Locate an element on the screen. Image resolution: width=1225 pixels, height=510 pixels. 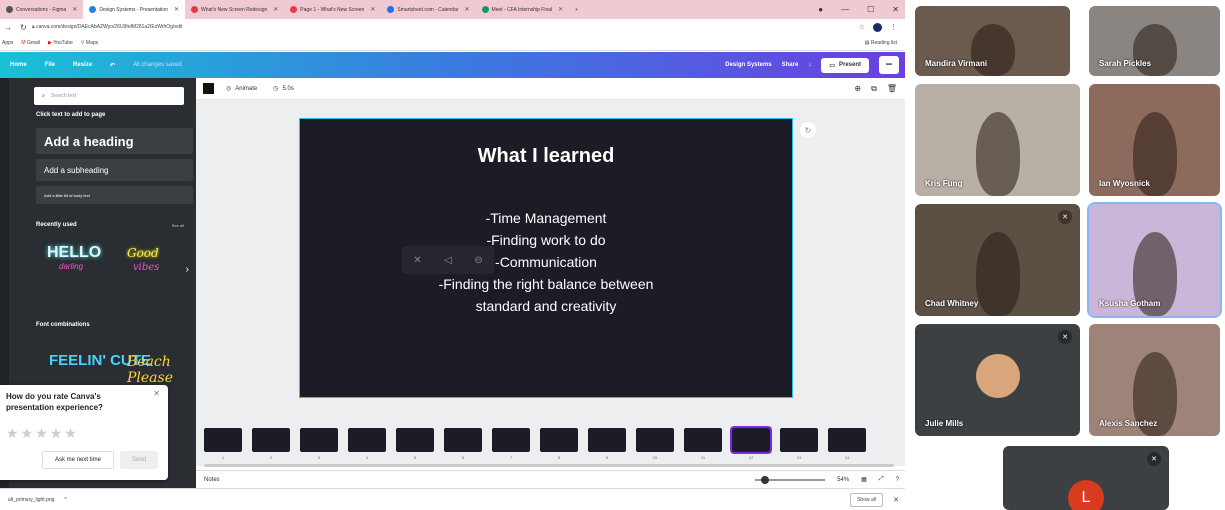
notes-button: Notes is located at coordinates (212, 480).